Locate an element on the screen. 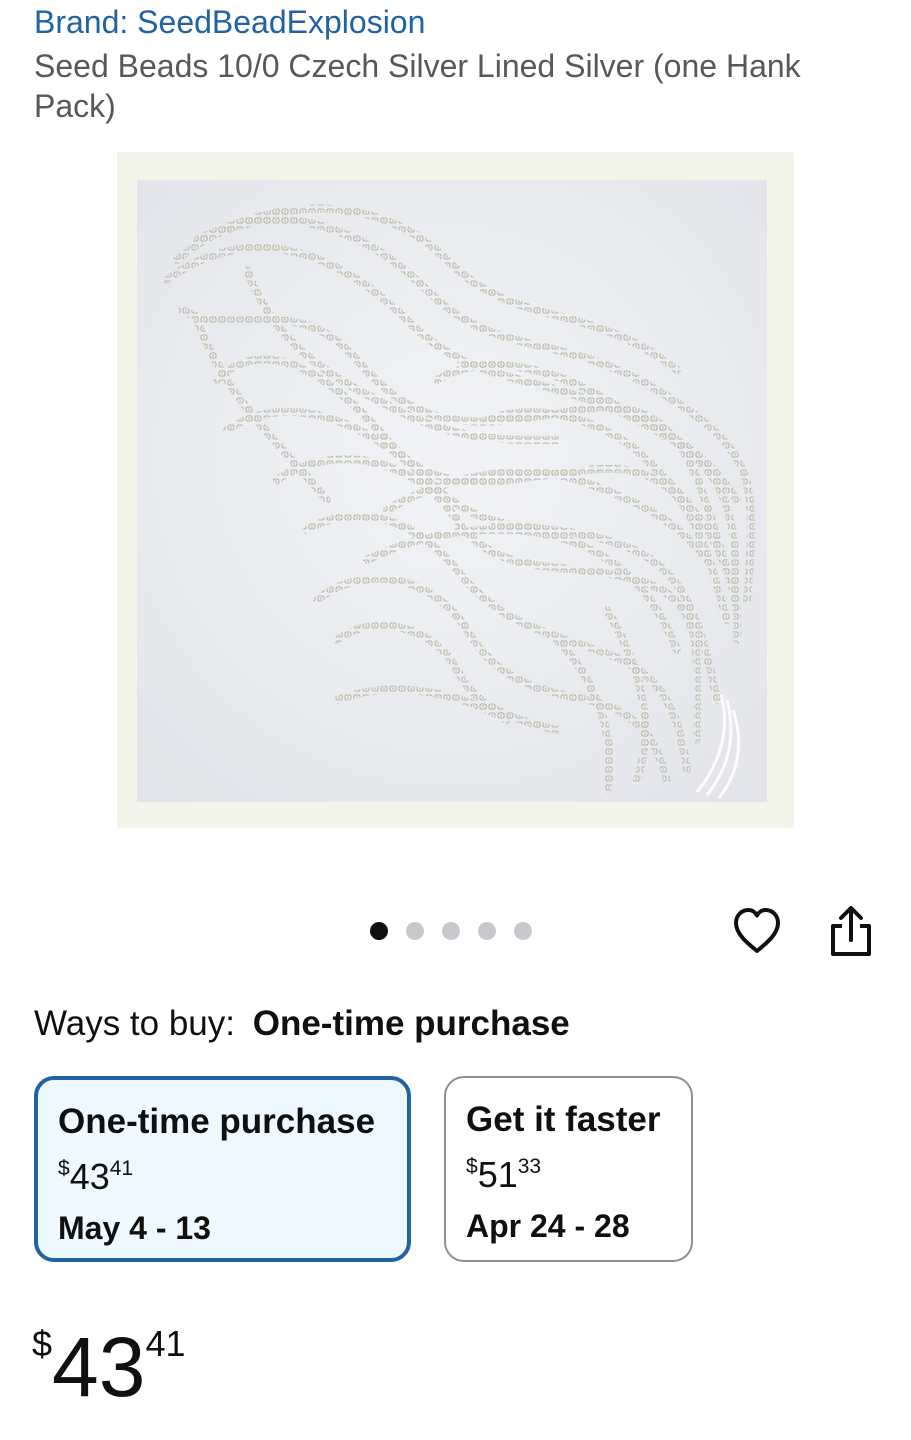 This screenshot has height=1440, width=911. option-delivery-dates: May 4 - 13 is located at coordinates (134, 1228).